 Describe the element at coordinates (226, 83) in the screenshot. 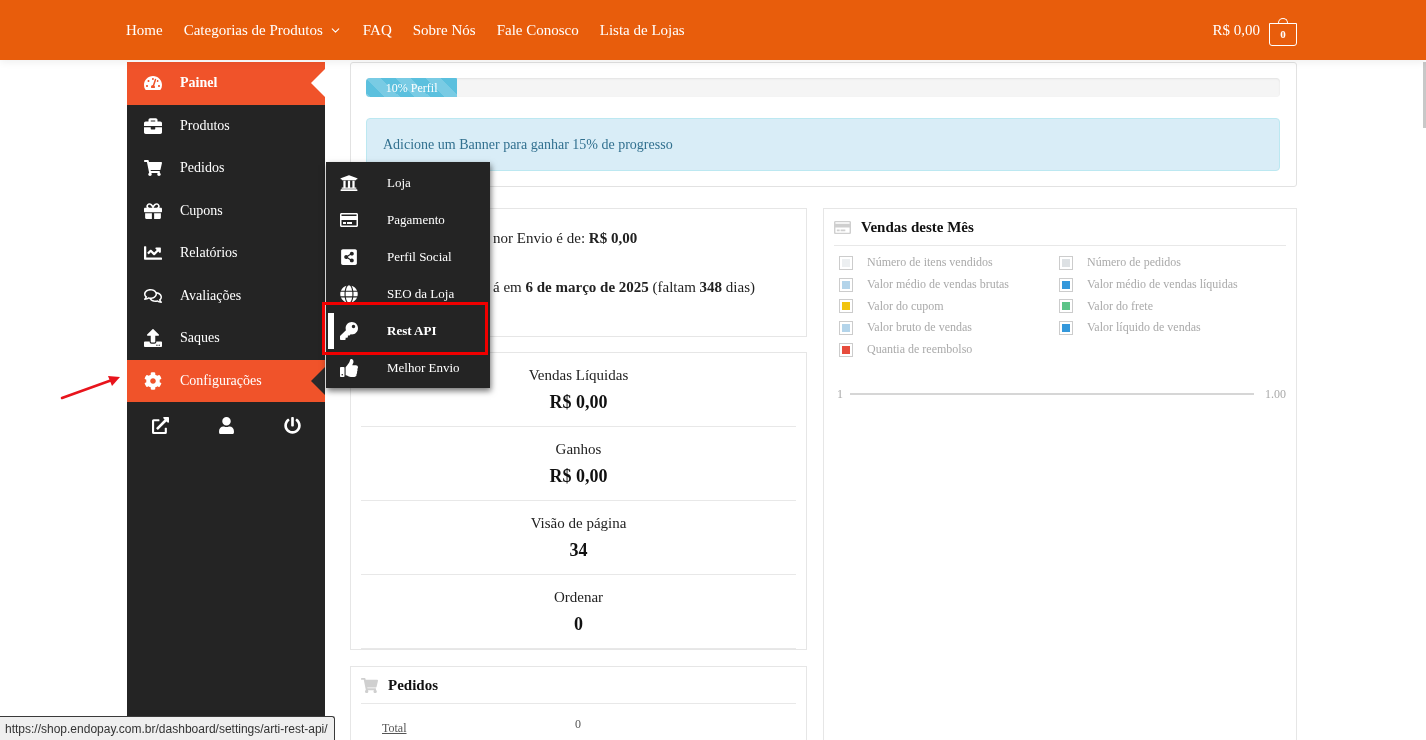

I see `sidebar-item: Painel` at that location.